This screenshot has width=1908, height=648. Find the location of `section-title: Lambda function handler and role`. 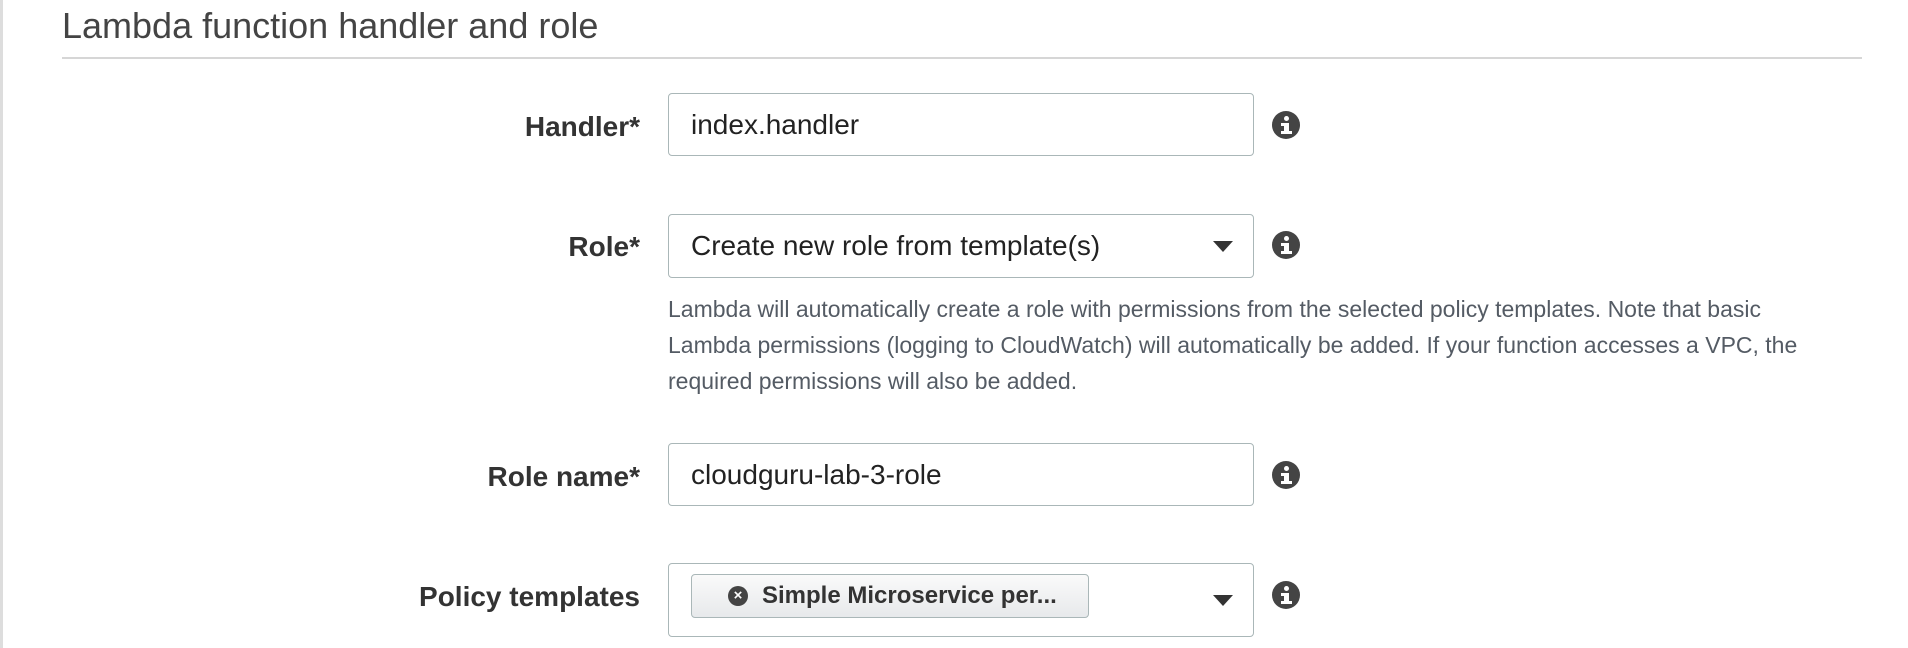

section-title: Lambda function handler and role is located at coordinates (330, 25).